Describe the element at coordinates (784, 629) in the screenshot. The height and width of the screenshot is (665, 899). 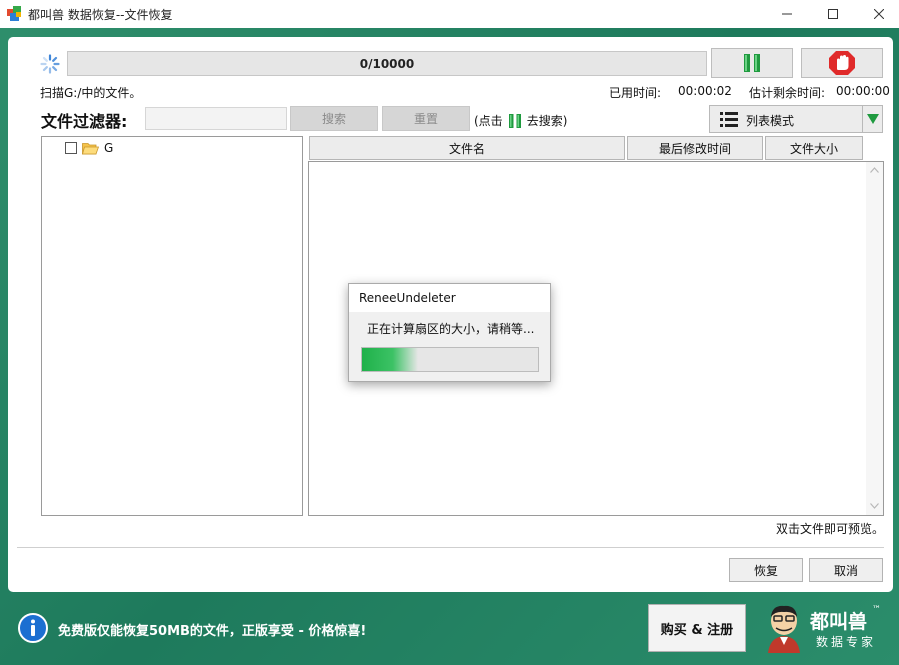
I see `mascot-icon` at that location.